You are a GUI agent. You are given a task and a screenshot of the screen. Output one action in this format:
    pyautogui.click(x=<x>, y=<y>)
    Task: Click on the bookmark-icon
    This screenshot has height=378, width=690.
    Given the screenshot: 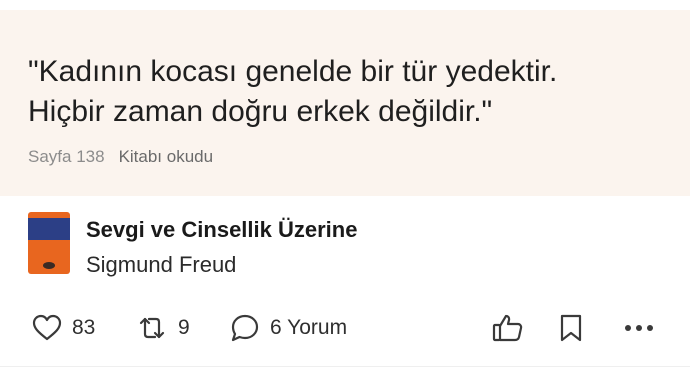 What is the action you would take?
    pyautogui.click(x=571, y=328)
    